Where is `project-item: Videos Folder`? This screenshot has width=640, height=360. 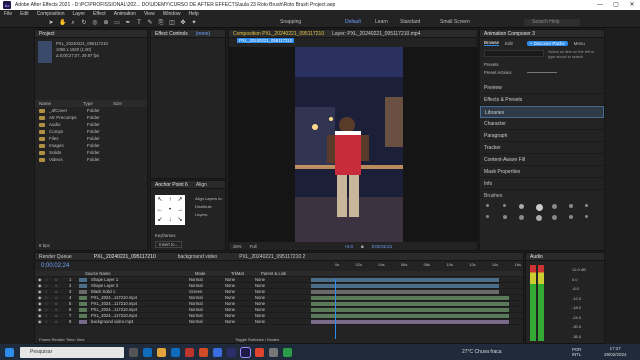 project-item: Videos Folder is located at coordinates (91, 159).